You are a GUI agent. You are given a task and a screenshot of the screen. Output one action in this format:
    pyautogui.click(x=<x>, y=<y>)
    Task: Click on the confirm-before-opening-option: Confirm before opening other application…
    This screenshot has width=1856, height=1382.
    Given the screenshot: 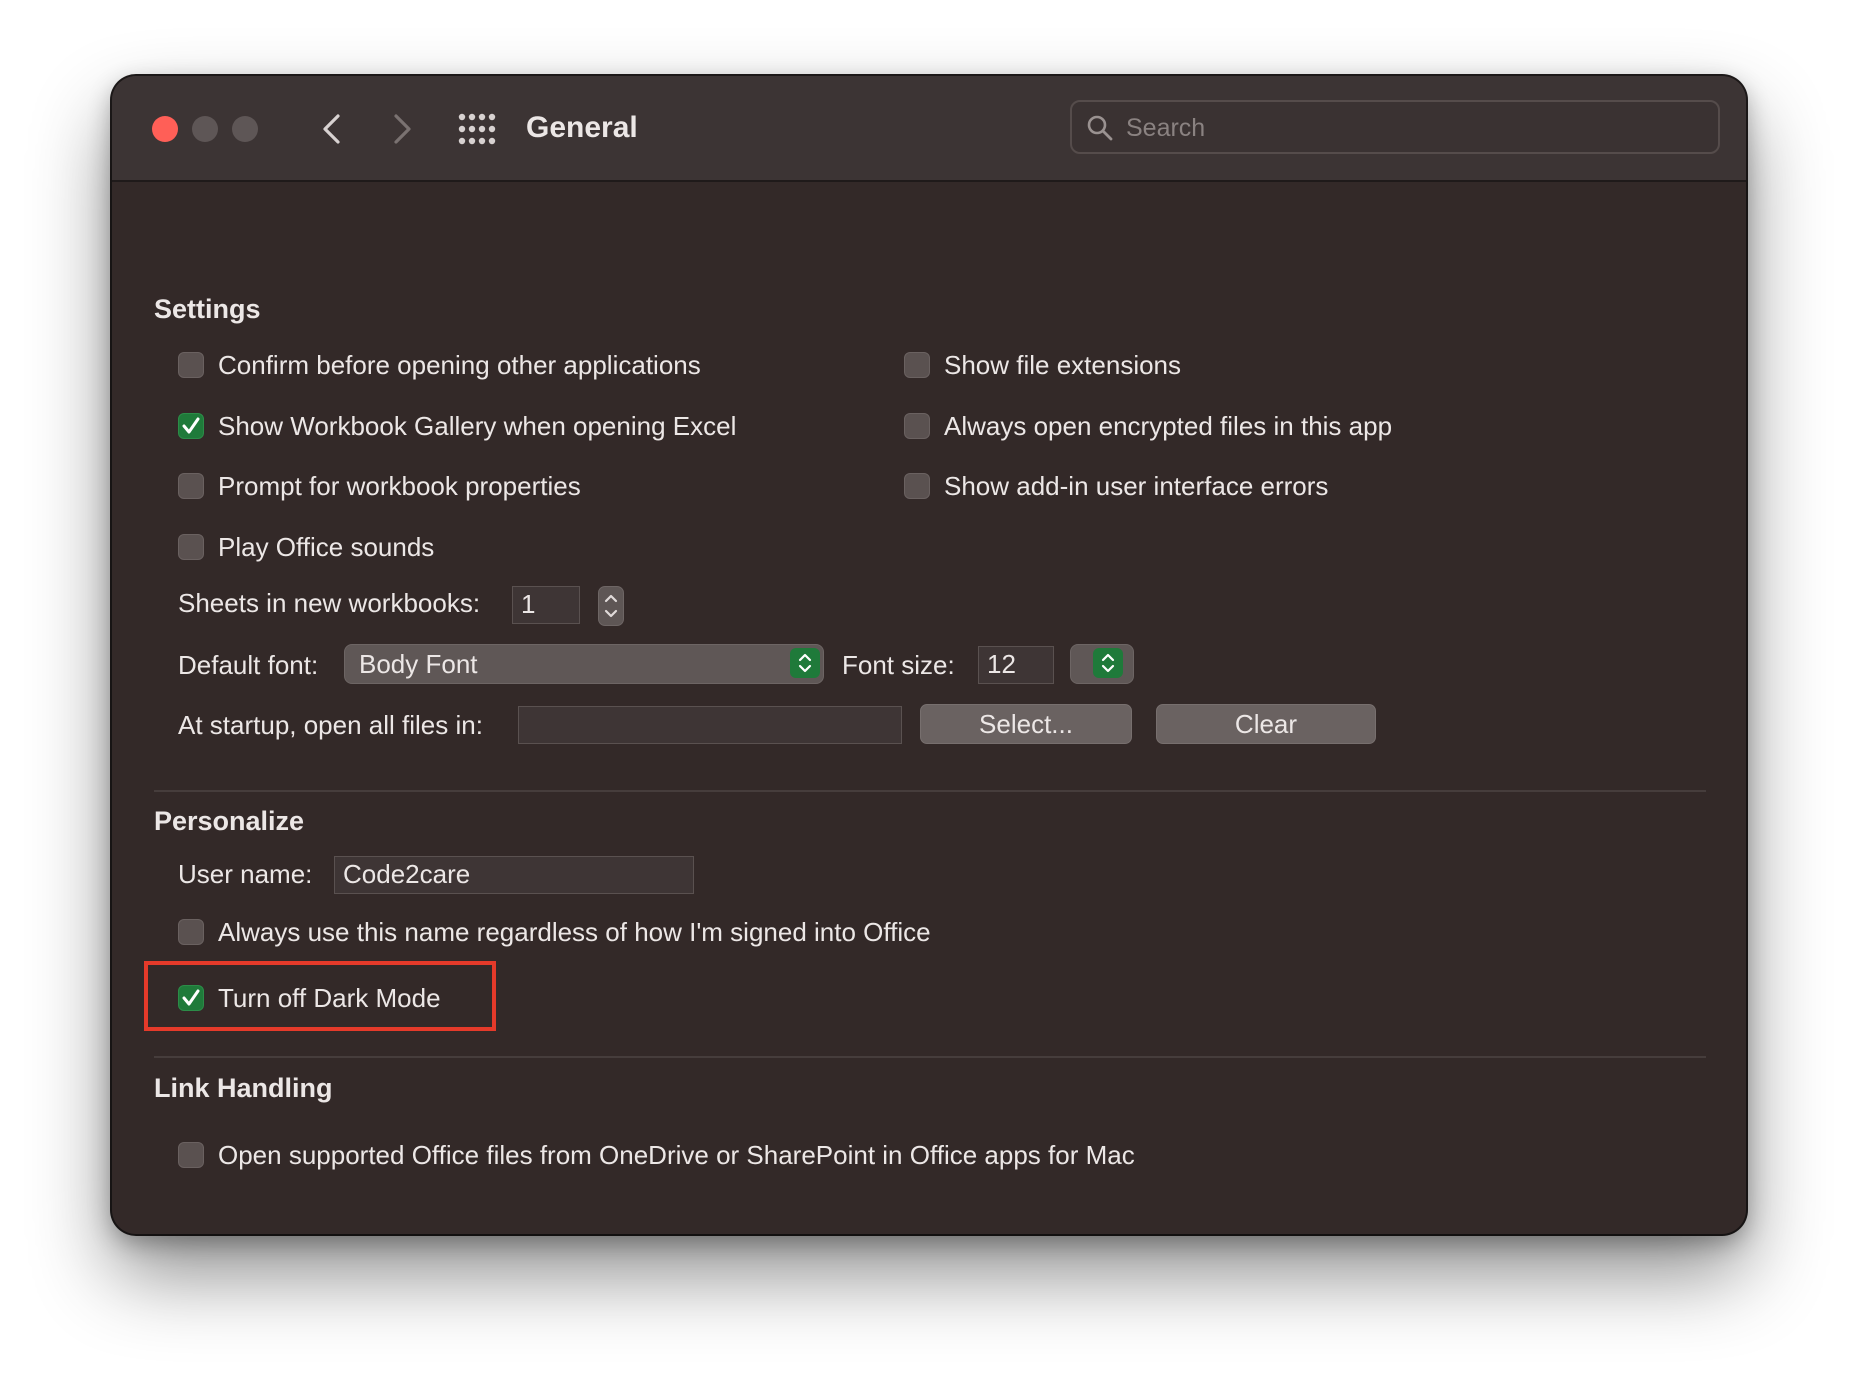 What is the action you would take?
    pyautogui.click(x=439, y=365)
    